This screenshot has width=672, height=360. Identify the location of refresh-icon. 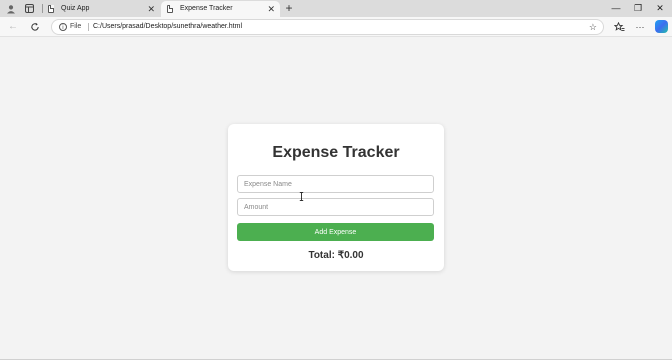
(35, 27).